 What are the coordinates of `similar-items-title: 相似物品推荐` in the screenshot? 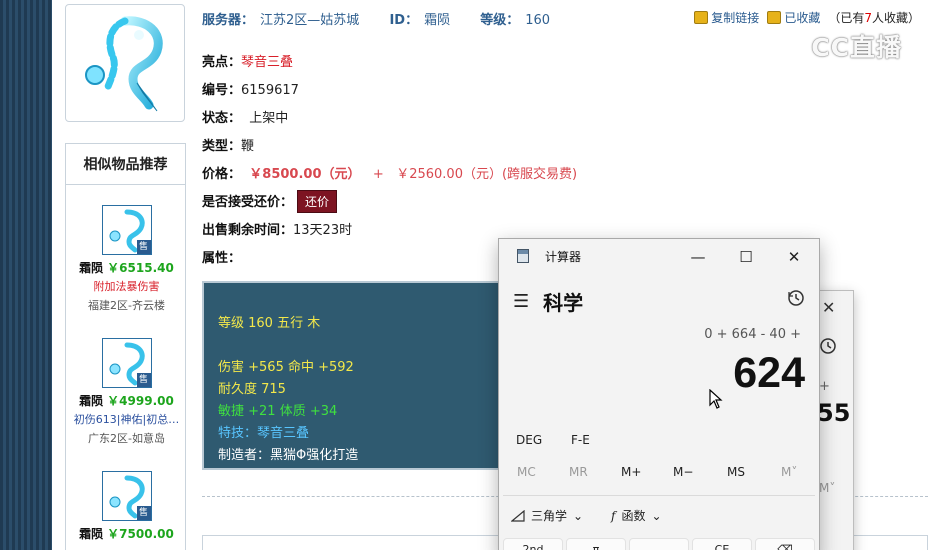 It's located at (125, 164).